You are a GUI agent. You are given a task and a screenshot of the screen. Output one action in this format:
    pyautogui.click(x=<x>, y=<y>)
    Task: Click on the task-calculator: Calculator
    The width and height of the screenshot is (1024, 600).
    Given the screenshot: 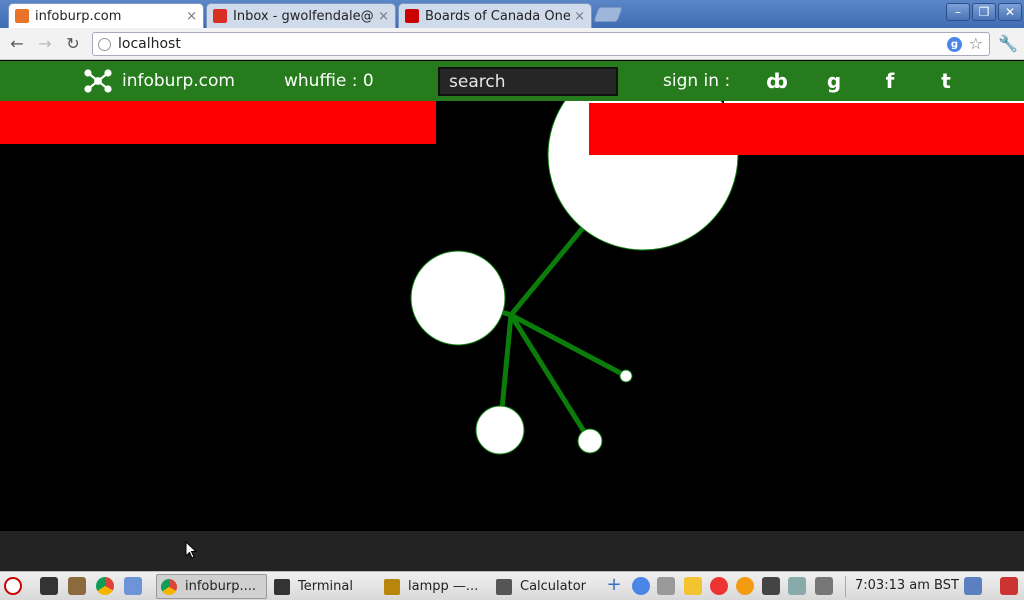 What is the action you would take?
    pyautogui.click(x=542, y=586)
    